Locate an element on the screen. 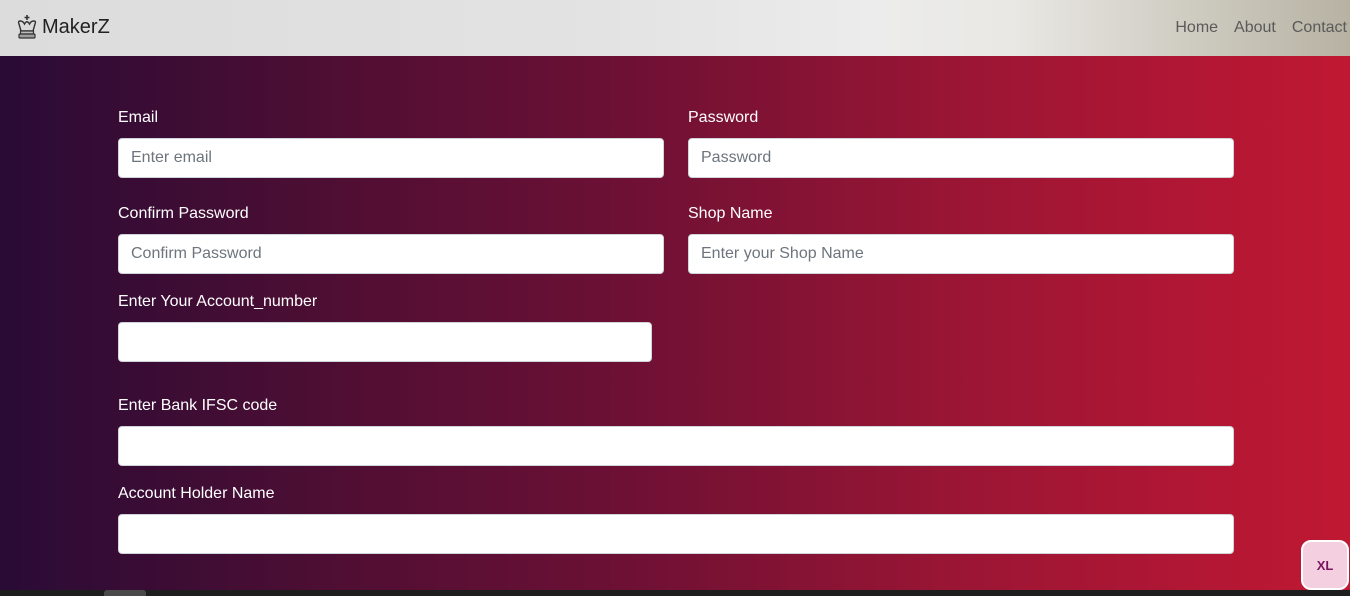  ifsc-field is located at coordinates (676, 446).